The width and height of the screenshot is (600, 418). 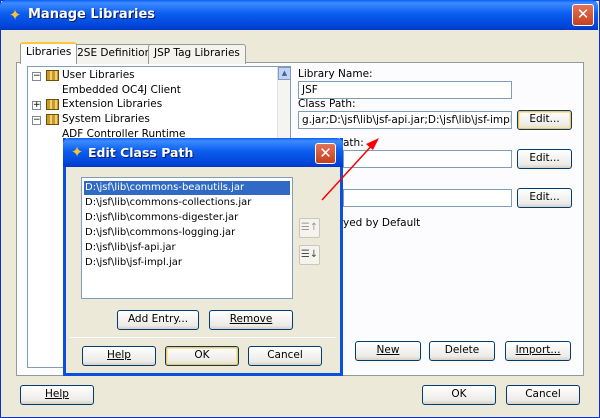 I want to click on tree-item-system-libraries: System Libraries, so click(x=106, y=119).